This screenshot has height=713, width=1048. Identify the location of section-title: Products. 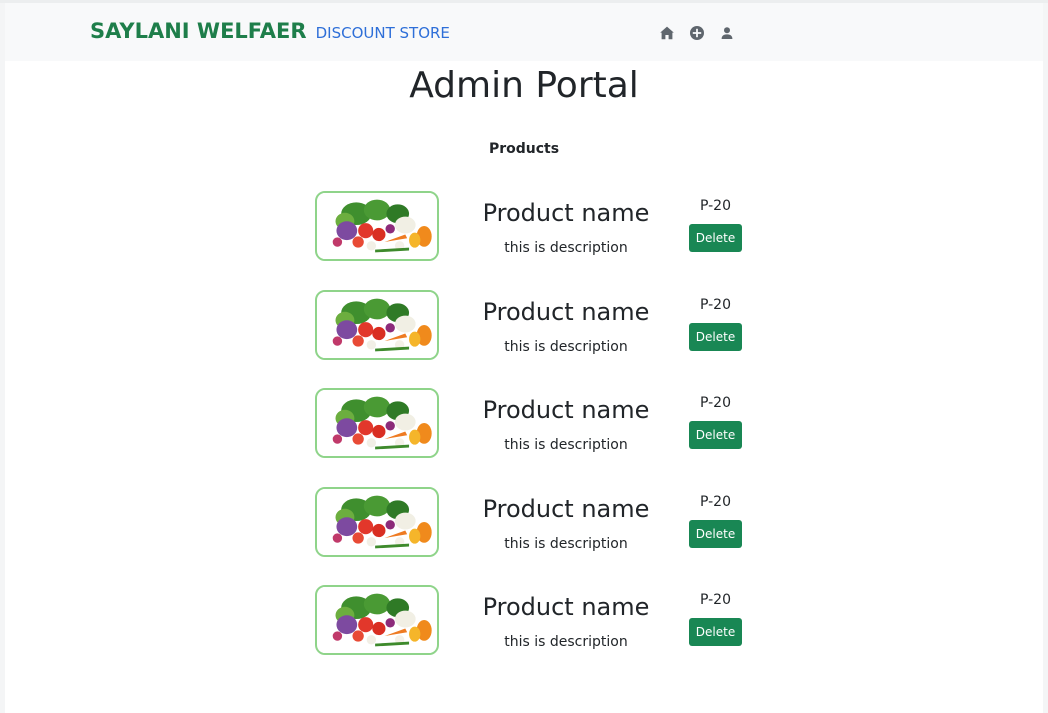
(524, 149).